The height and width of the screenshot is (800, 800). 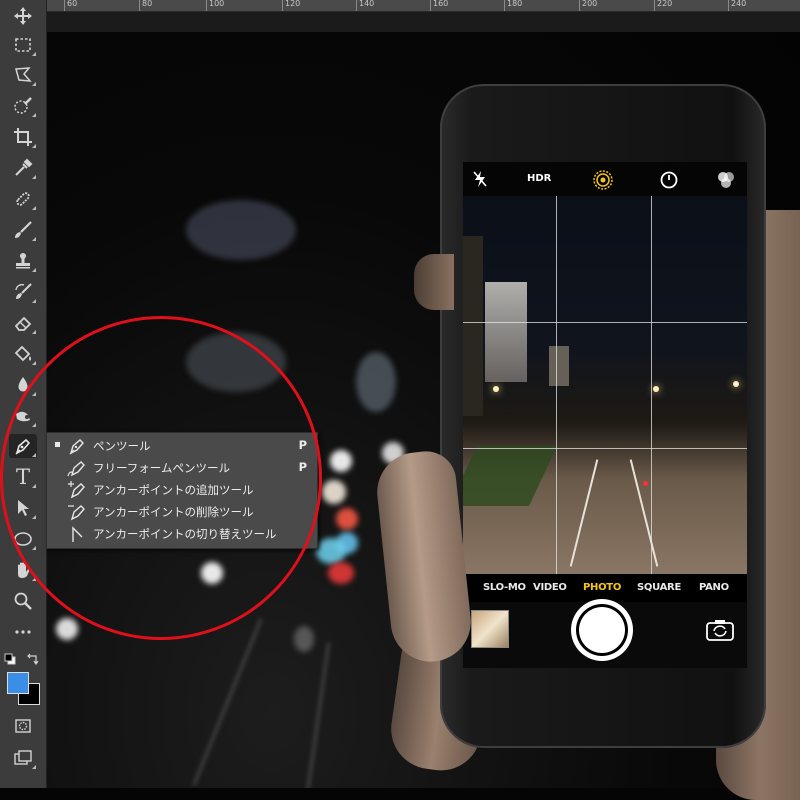 What do you see at coordinates (18, 683) in the screenshot?
I see `foreground-color-swatch` at bounding box center [18, 683].